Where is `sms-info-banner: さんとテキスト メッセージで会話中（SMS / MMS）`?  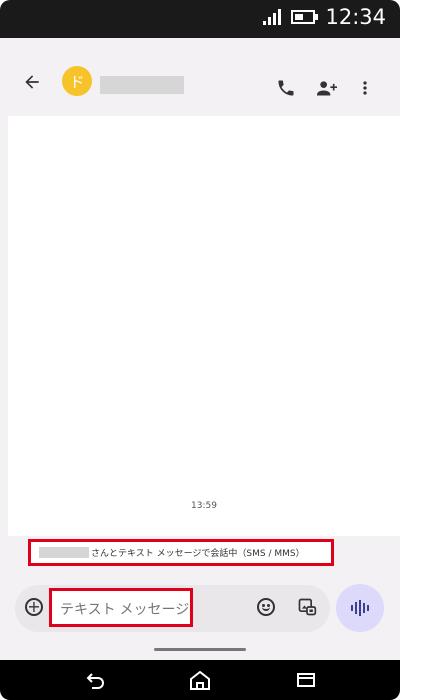 sms-info-banner: さんとテキスト メッセージで会話中（SMS / MMS） is located at coordinates (204, 553).